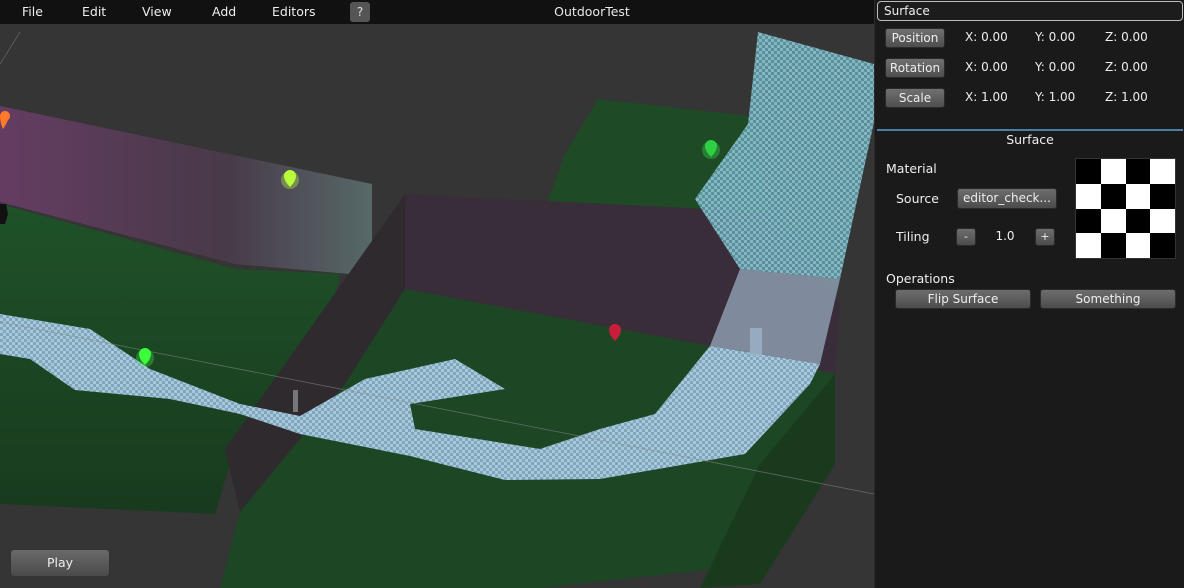 The width and height of the screenshot is (1184, 588). I want to click on tiling-label: Tiling, so click(913, 236).